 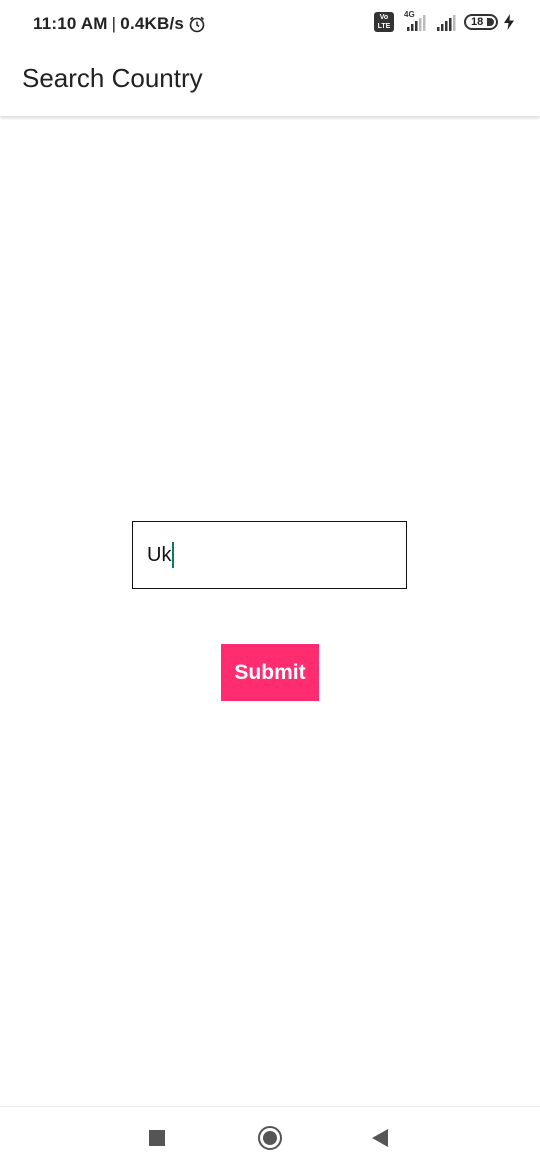 What do you see at coordinates (70, 23) in the screenshot?
I see `status-time: 11:10 AM` at bounding box center [70, 23].